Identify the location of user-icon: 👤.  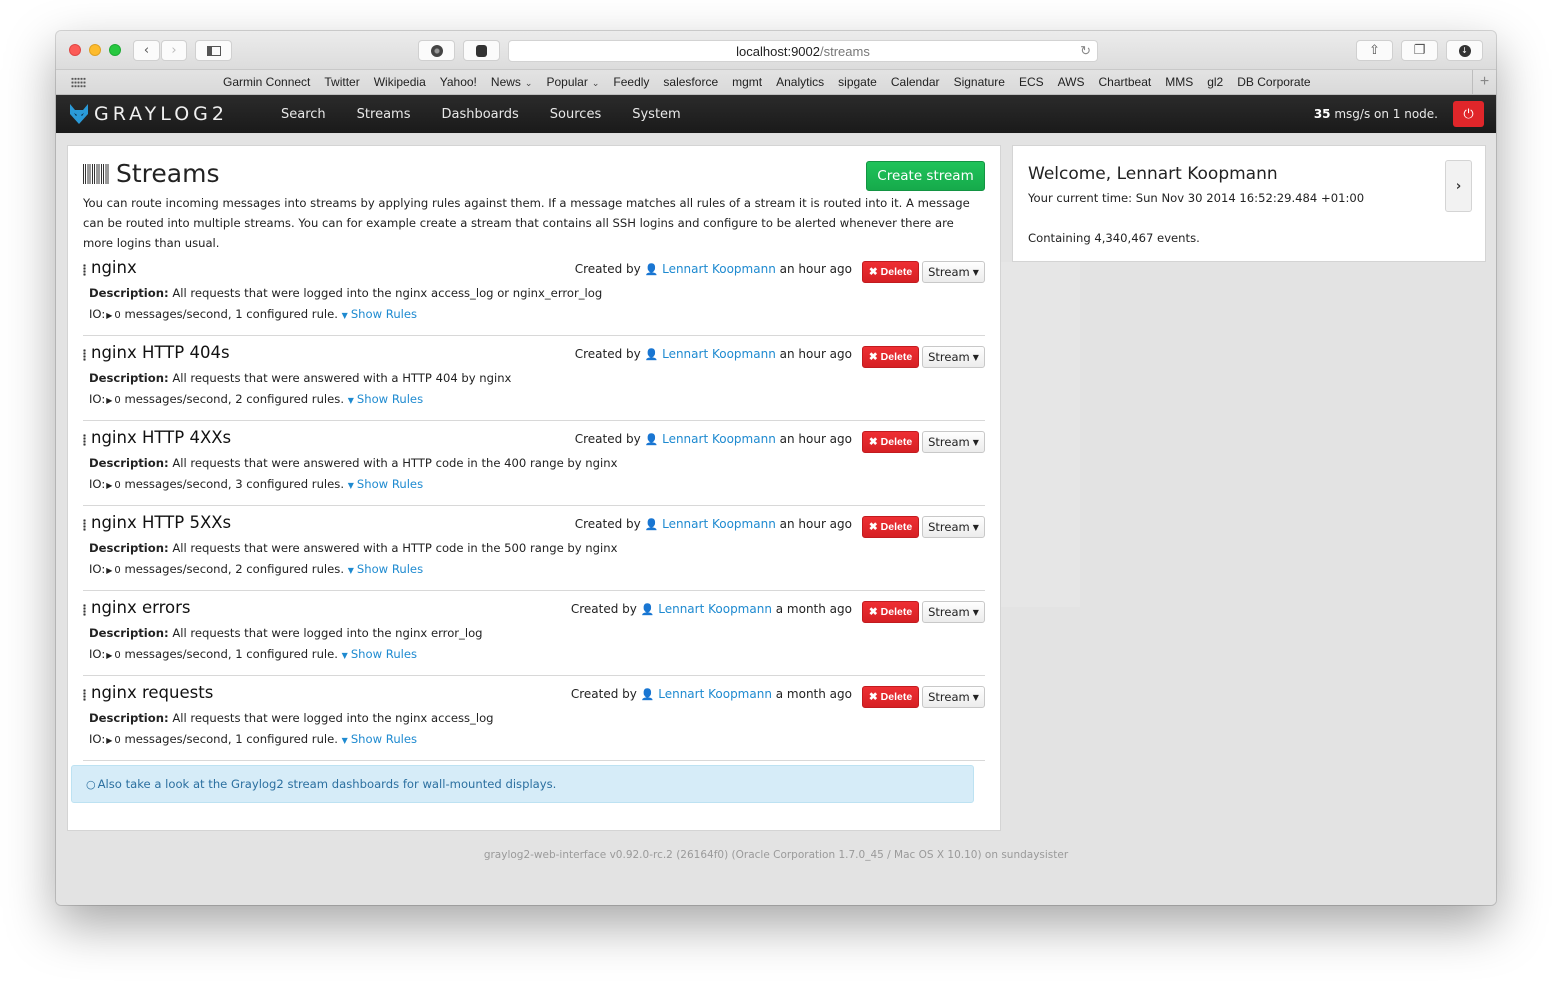
(647, 694).